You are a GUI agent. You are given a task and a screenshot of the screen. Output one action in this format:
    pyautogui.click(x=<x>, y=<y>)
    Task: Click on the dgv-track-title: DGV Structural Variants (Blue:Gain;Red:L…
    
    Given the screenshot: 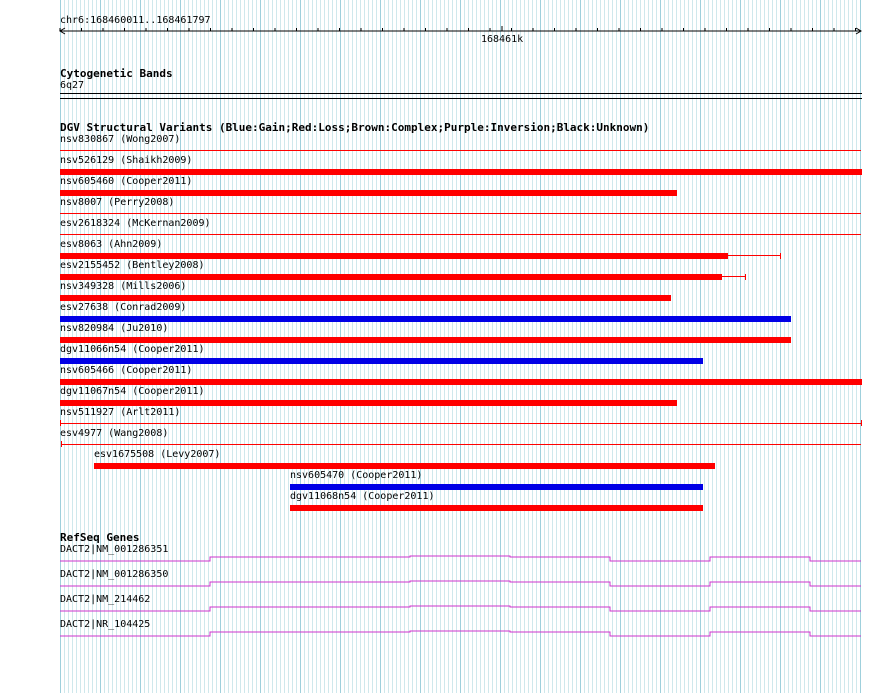 What is the action you would take?
    pyautogui.click(x=355, y=127)
    